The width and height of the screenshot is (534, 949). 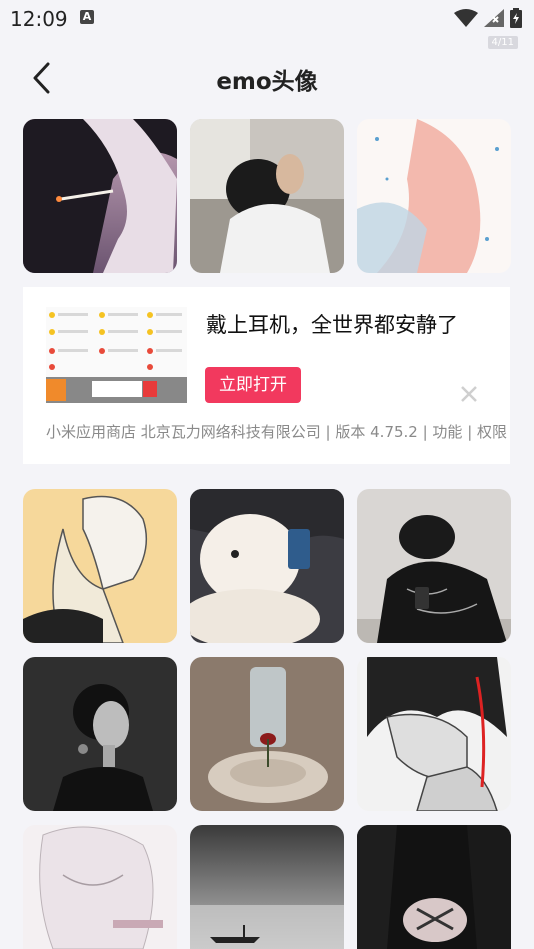 I want to click on ad-title: 戴上耳机，全世界都安静了, so click(x=332, y=325).